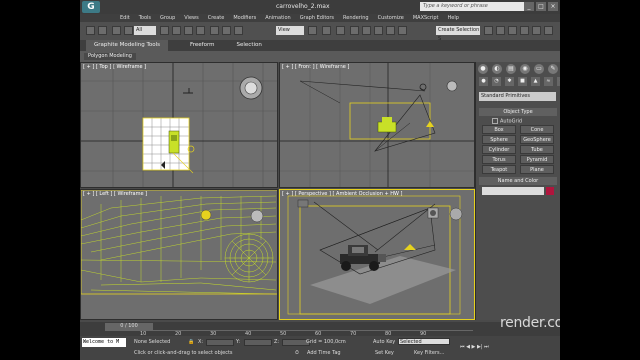 Image resolution: width=640 pixels, height=360 pixels. Describe the element at coordinates (176, 30) in the screenshot. I see `select-by-name-icon` at that location.